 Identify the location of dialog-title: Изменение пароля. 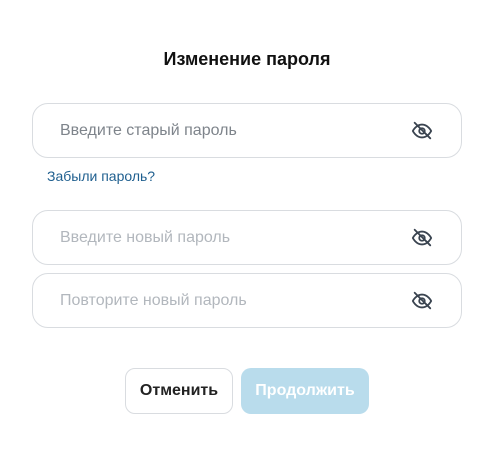
(247, 59).